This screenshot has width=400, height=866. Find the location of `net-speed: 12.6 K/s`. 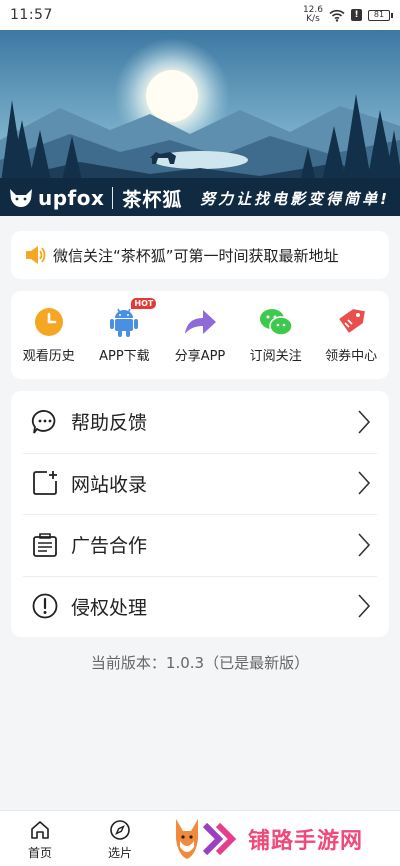

net-speed: 12.6 K/s is located at coordinates (312, 14).